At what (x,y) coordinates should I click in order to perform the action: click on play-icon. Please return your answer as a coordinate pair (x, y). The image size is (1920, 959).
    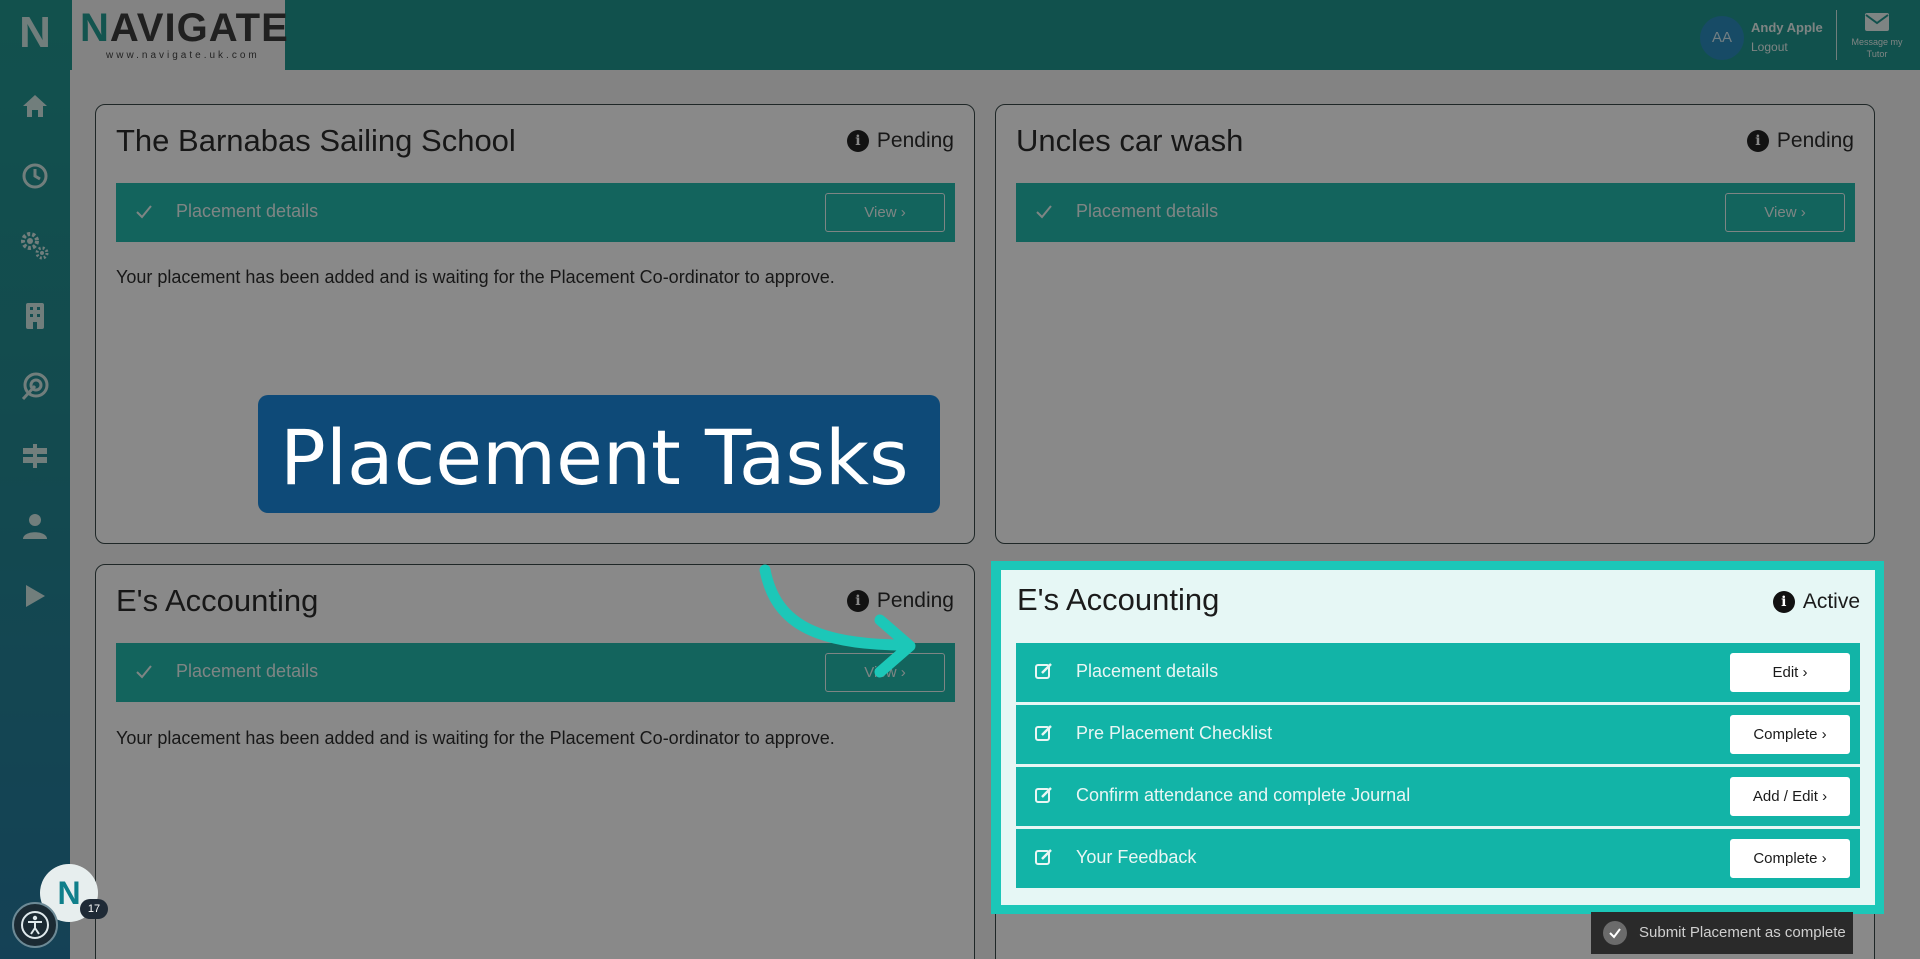
    Looking at the image, I should click on (35, 596).